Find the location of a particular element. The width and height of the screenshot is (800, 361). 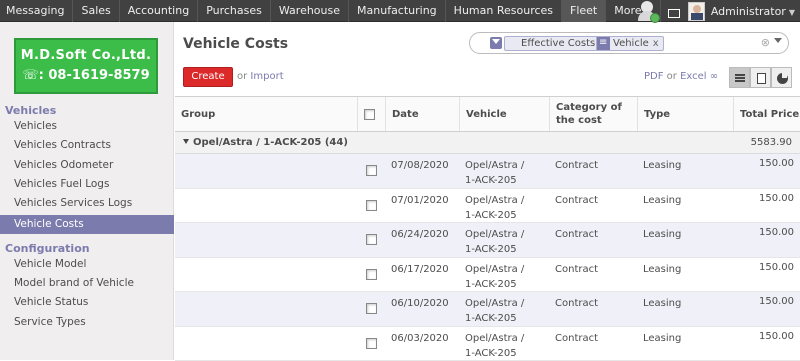

avatar is located at coordinates (696, 11).